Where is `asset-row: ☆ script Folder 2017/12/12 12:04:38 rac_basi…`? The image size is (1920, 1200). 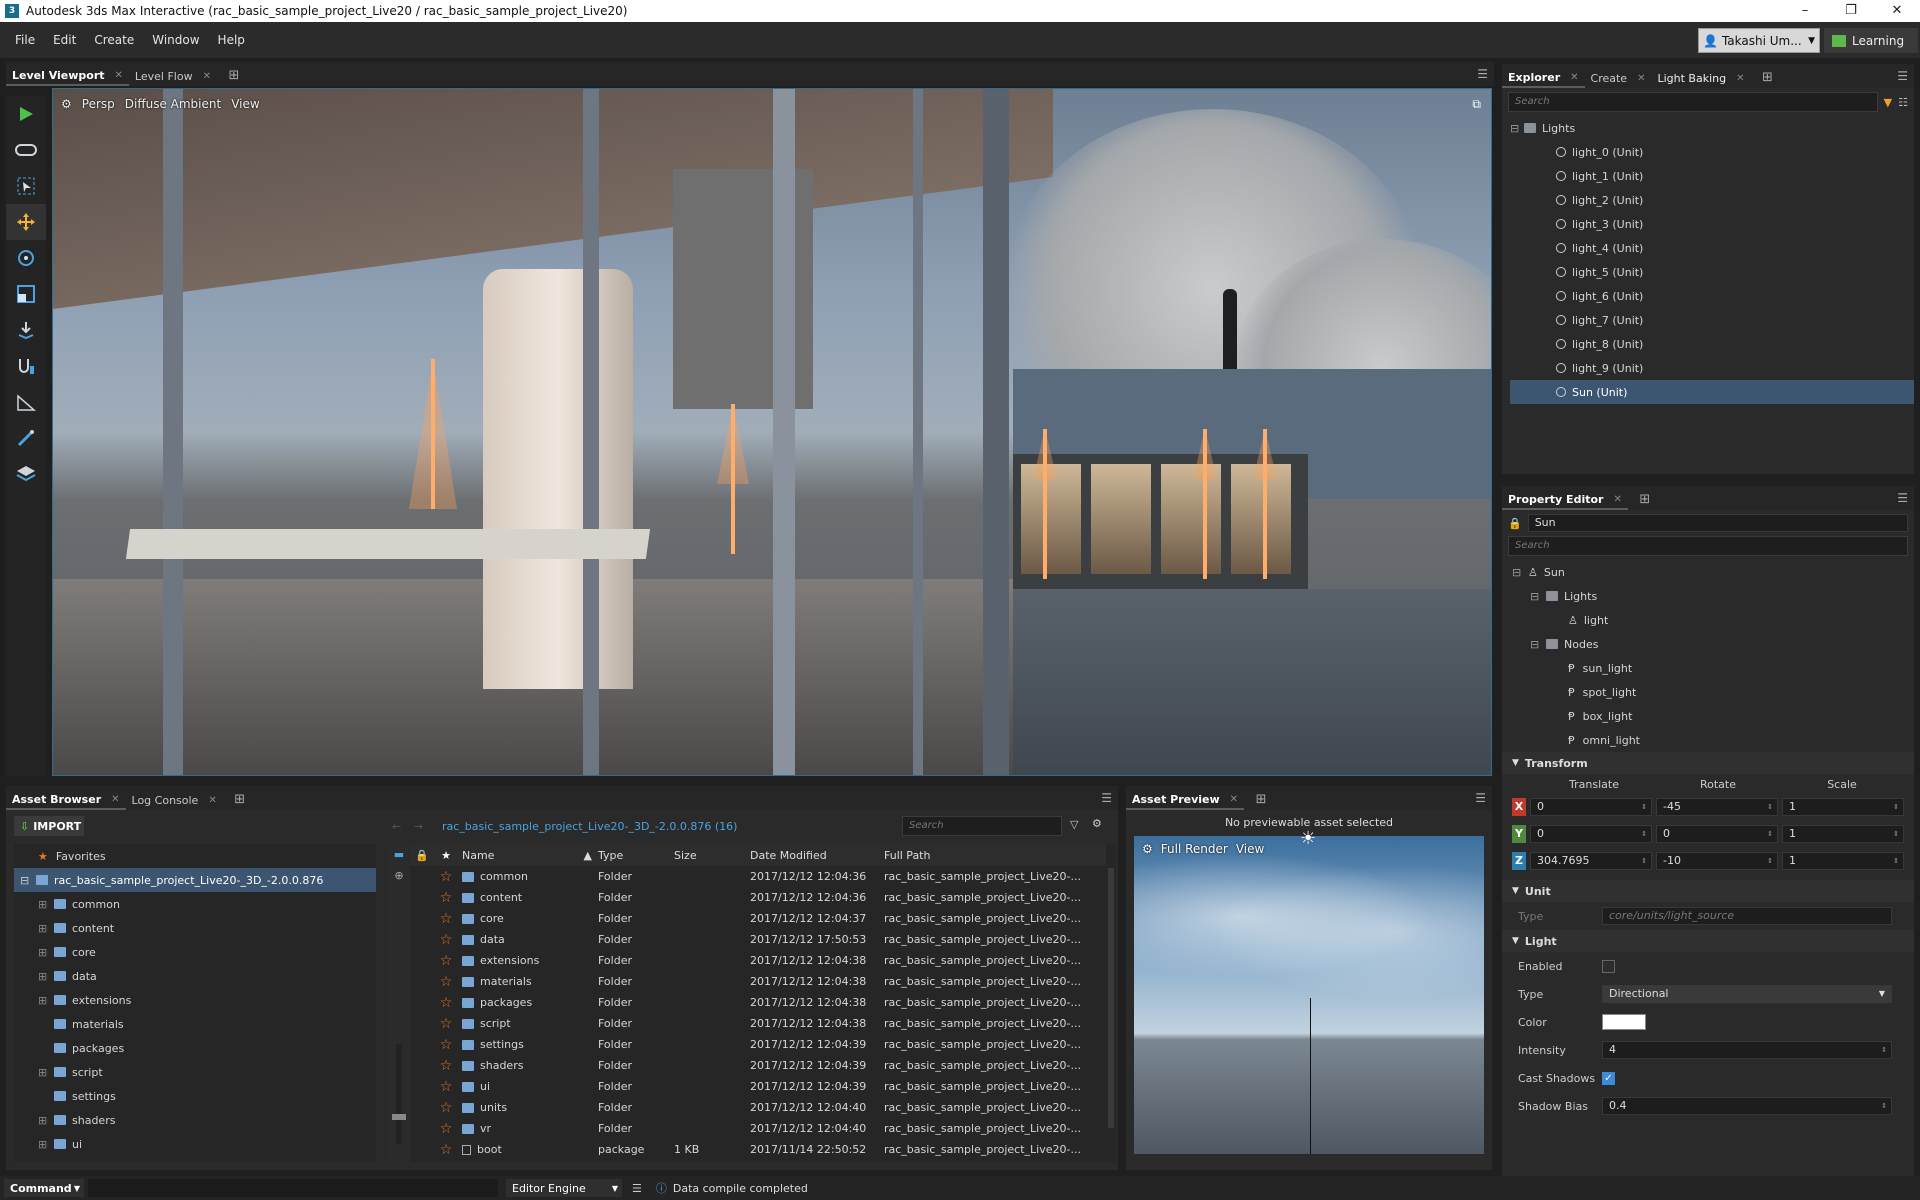
asset-row: ☆ script Folder 2017/12/12 12:04:38 rac_basi… is located at coordinates (758, 1023).